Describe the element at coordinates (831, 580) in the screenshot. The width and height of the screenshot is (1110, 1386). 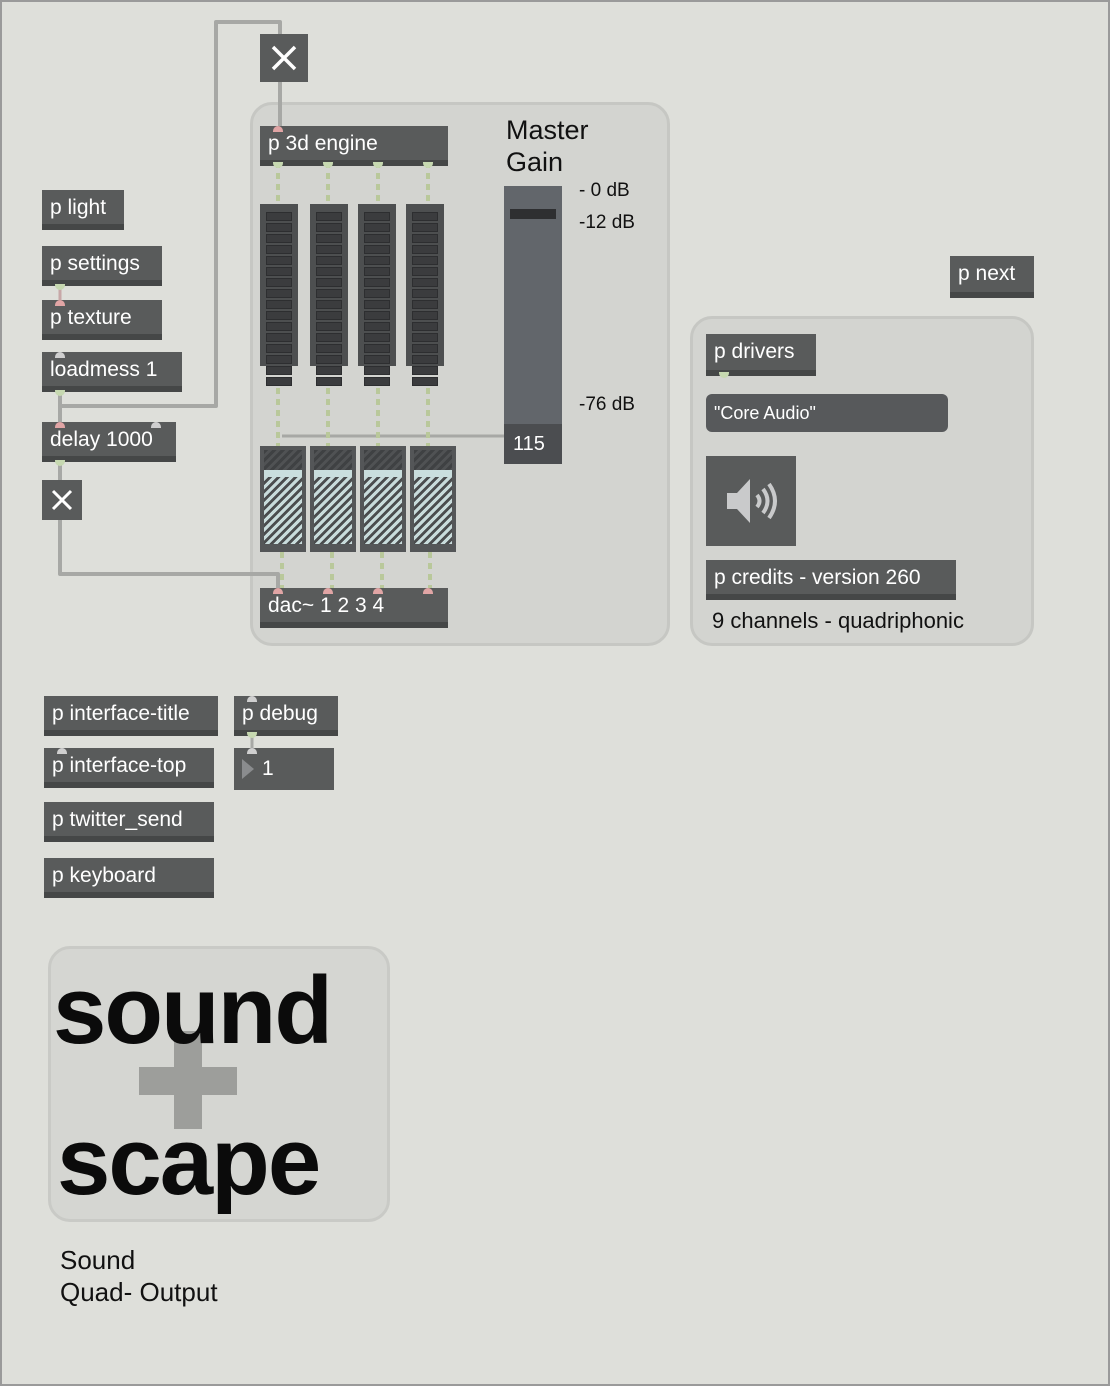
I see `p-credits-object: p credits - version 260` at that location.